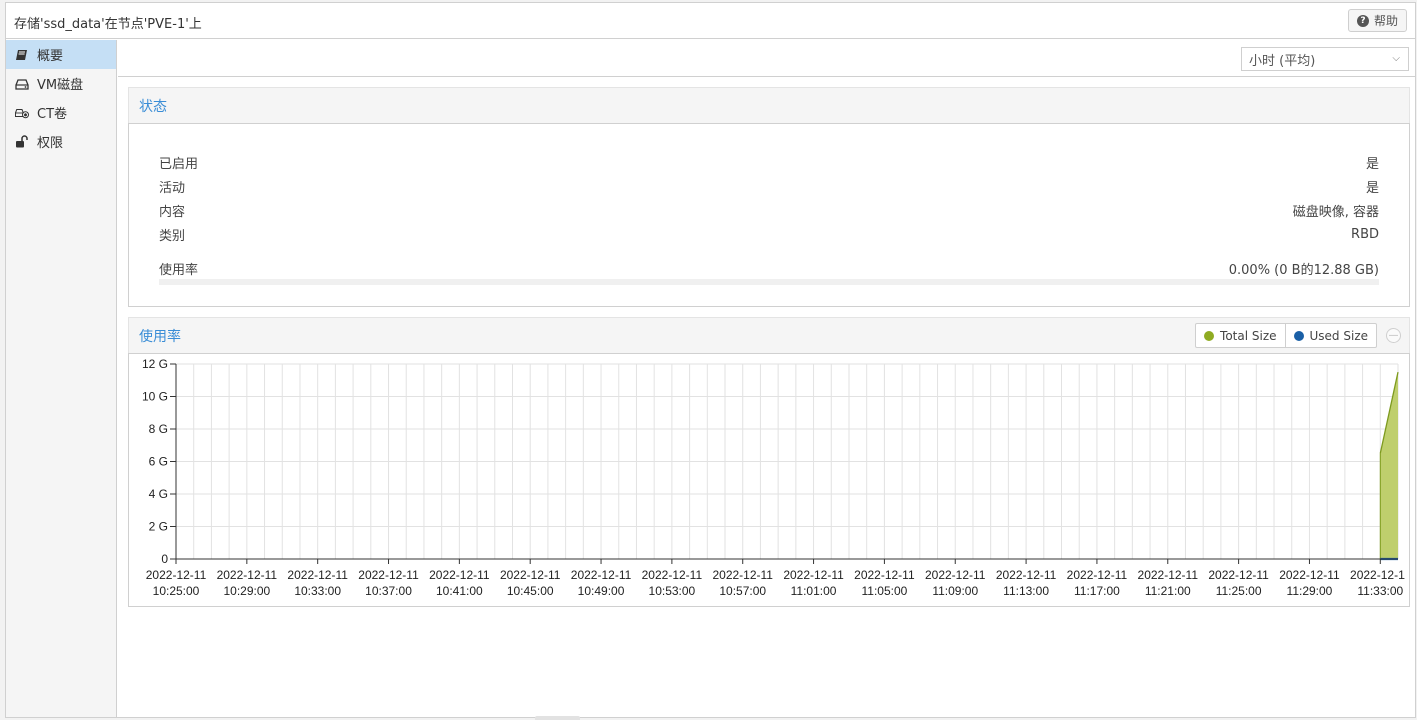 This screenshot has width=1417, height=720. Describe the element at coordinates (710, 21) in the screenshot. I see `title-bar: 存储'ssd_data'在节点'PVE-1'上 ? 帮助` at that location.